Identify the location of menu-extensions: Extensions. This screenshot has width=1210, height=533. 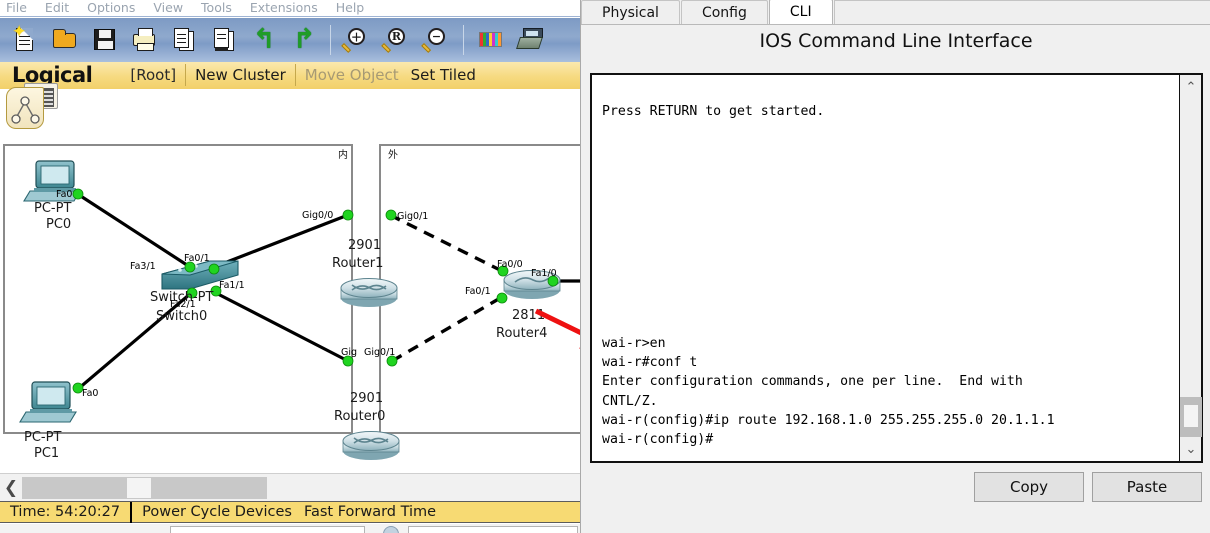
(284, 8).